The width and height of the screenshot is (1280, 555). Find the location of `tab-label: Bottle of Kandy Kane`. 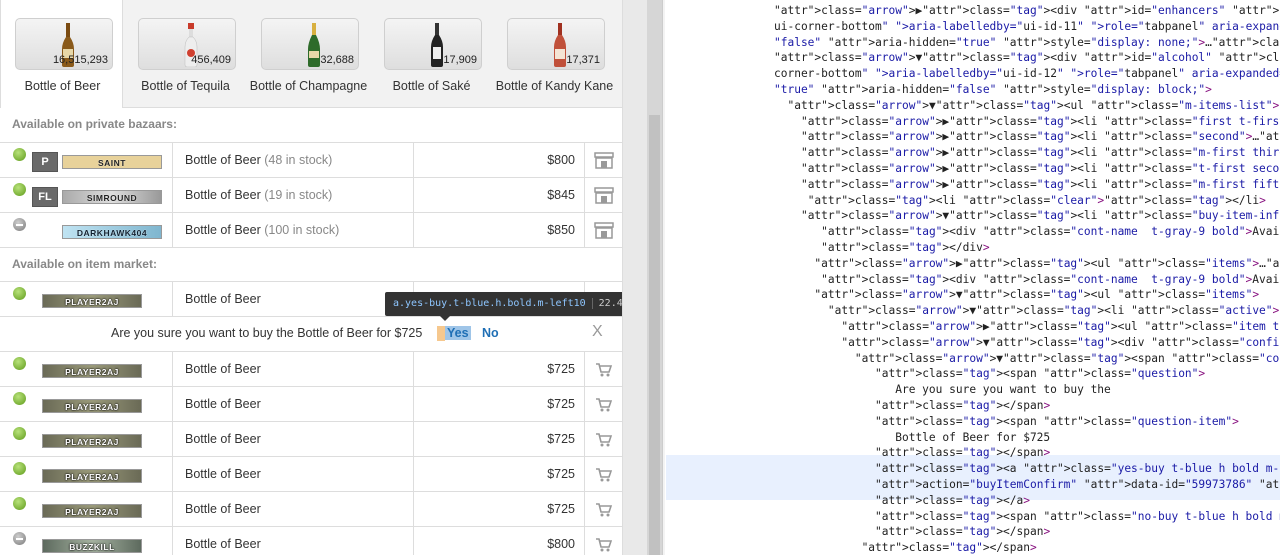

tab-label: Bottle of Kandy Kane is located at coordinates (554, 86).